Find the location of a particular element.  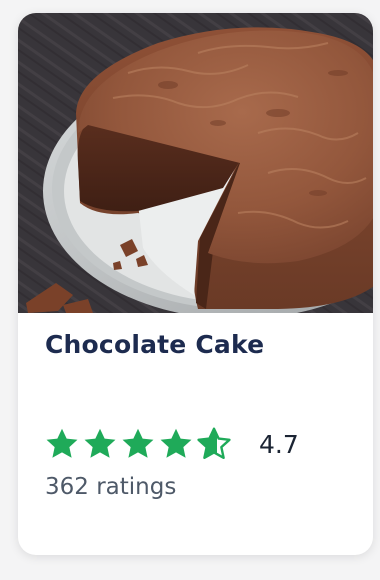

rating-row: 4.7 is located at coordinates (171, 444).